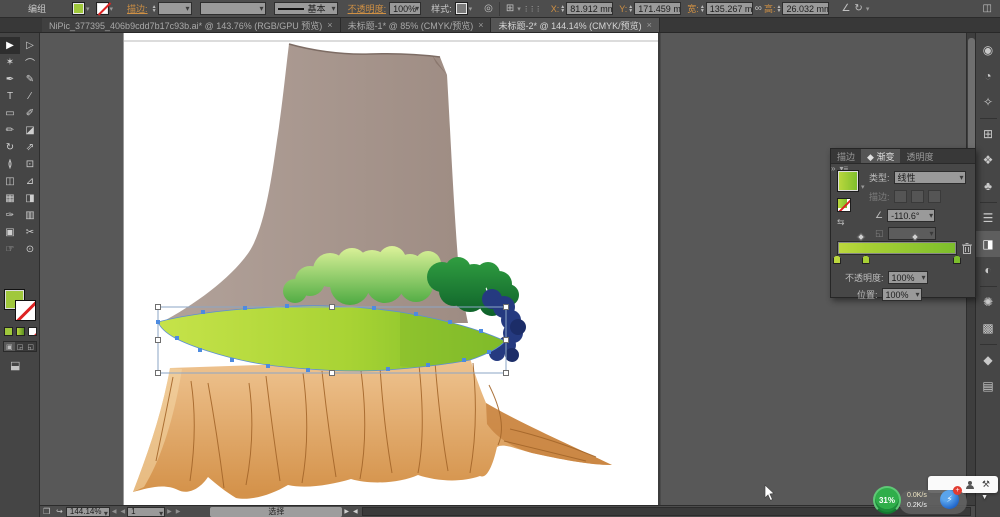  Describe the element at coordinates (532, 9) in the screenshot. I see `transform-grid-icon: ⋮⋮⋮` at that location.